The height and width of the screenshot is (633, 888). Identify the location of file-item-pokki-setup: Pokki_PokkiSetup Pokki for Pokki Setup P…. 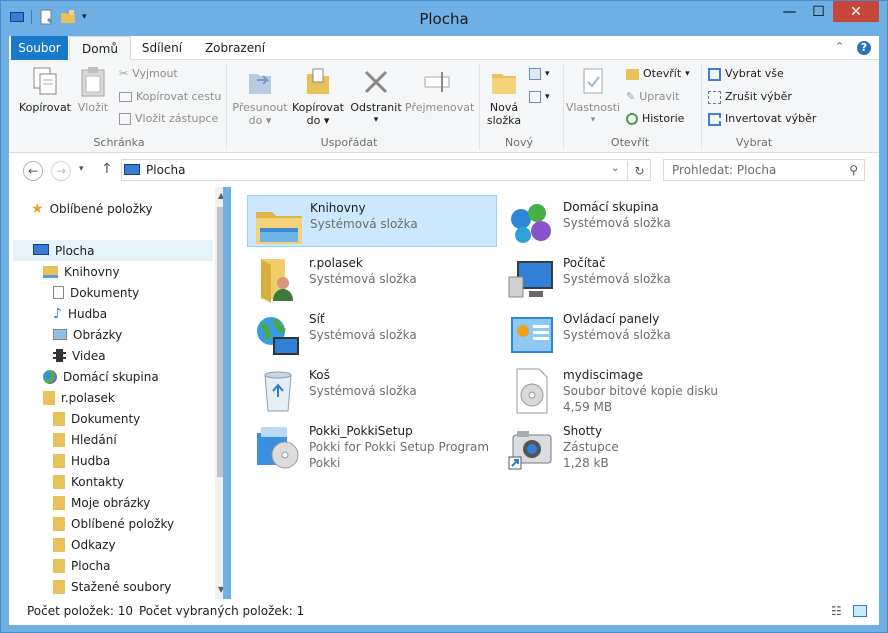
(372, 447).